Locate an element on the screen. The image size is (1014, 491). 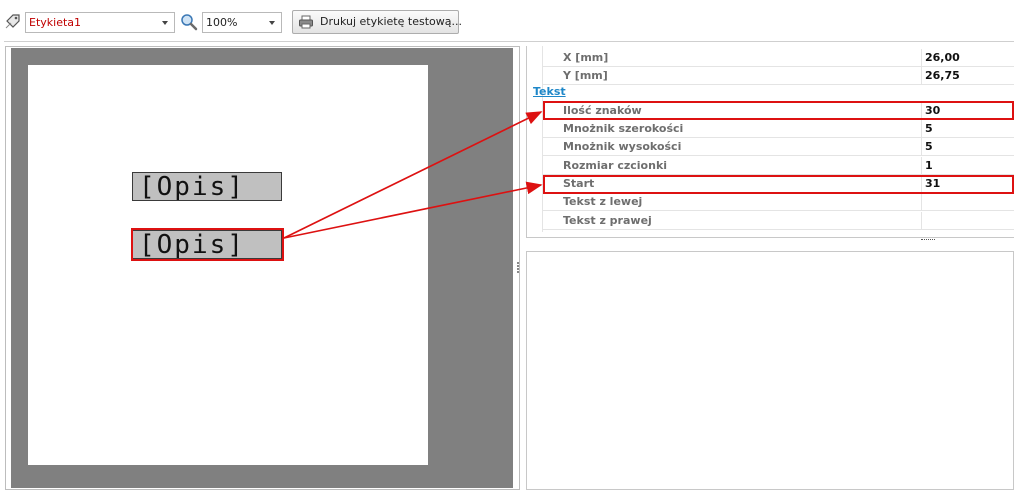
annotation-box-ilosc-znakow is located at coordinates (778, 110).